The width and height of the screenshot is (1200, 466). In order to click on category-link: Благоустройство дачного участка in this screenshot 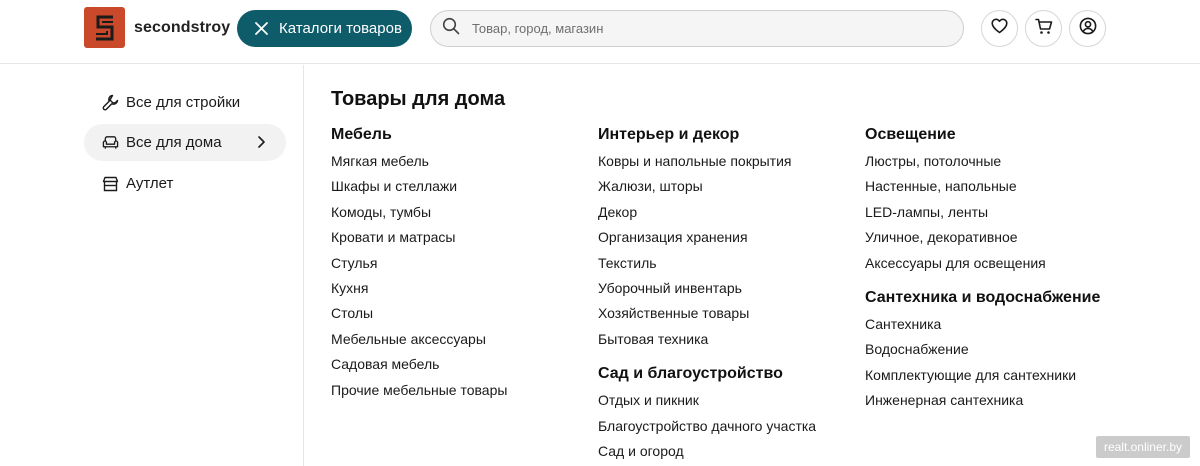, I will do `click(707, 429)`.